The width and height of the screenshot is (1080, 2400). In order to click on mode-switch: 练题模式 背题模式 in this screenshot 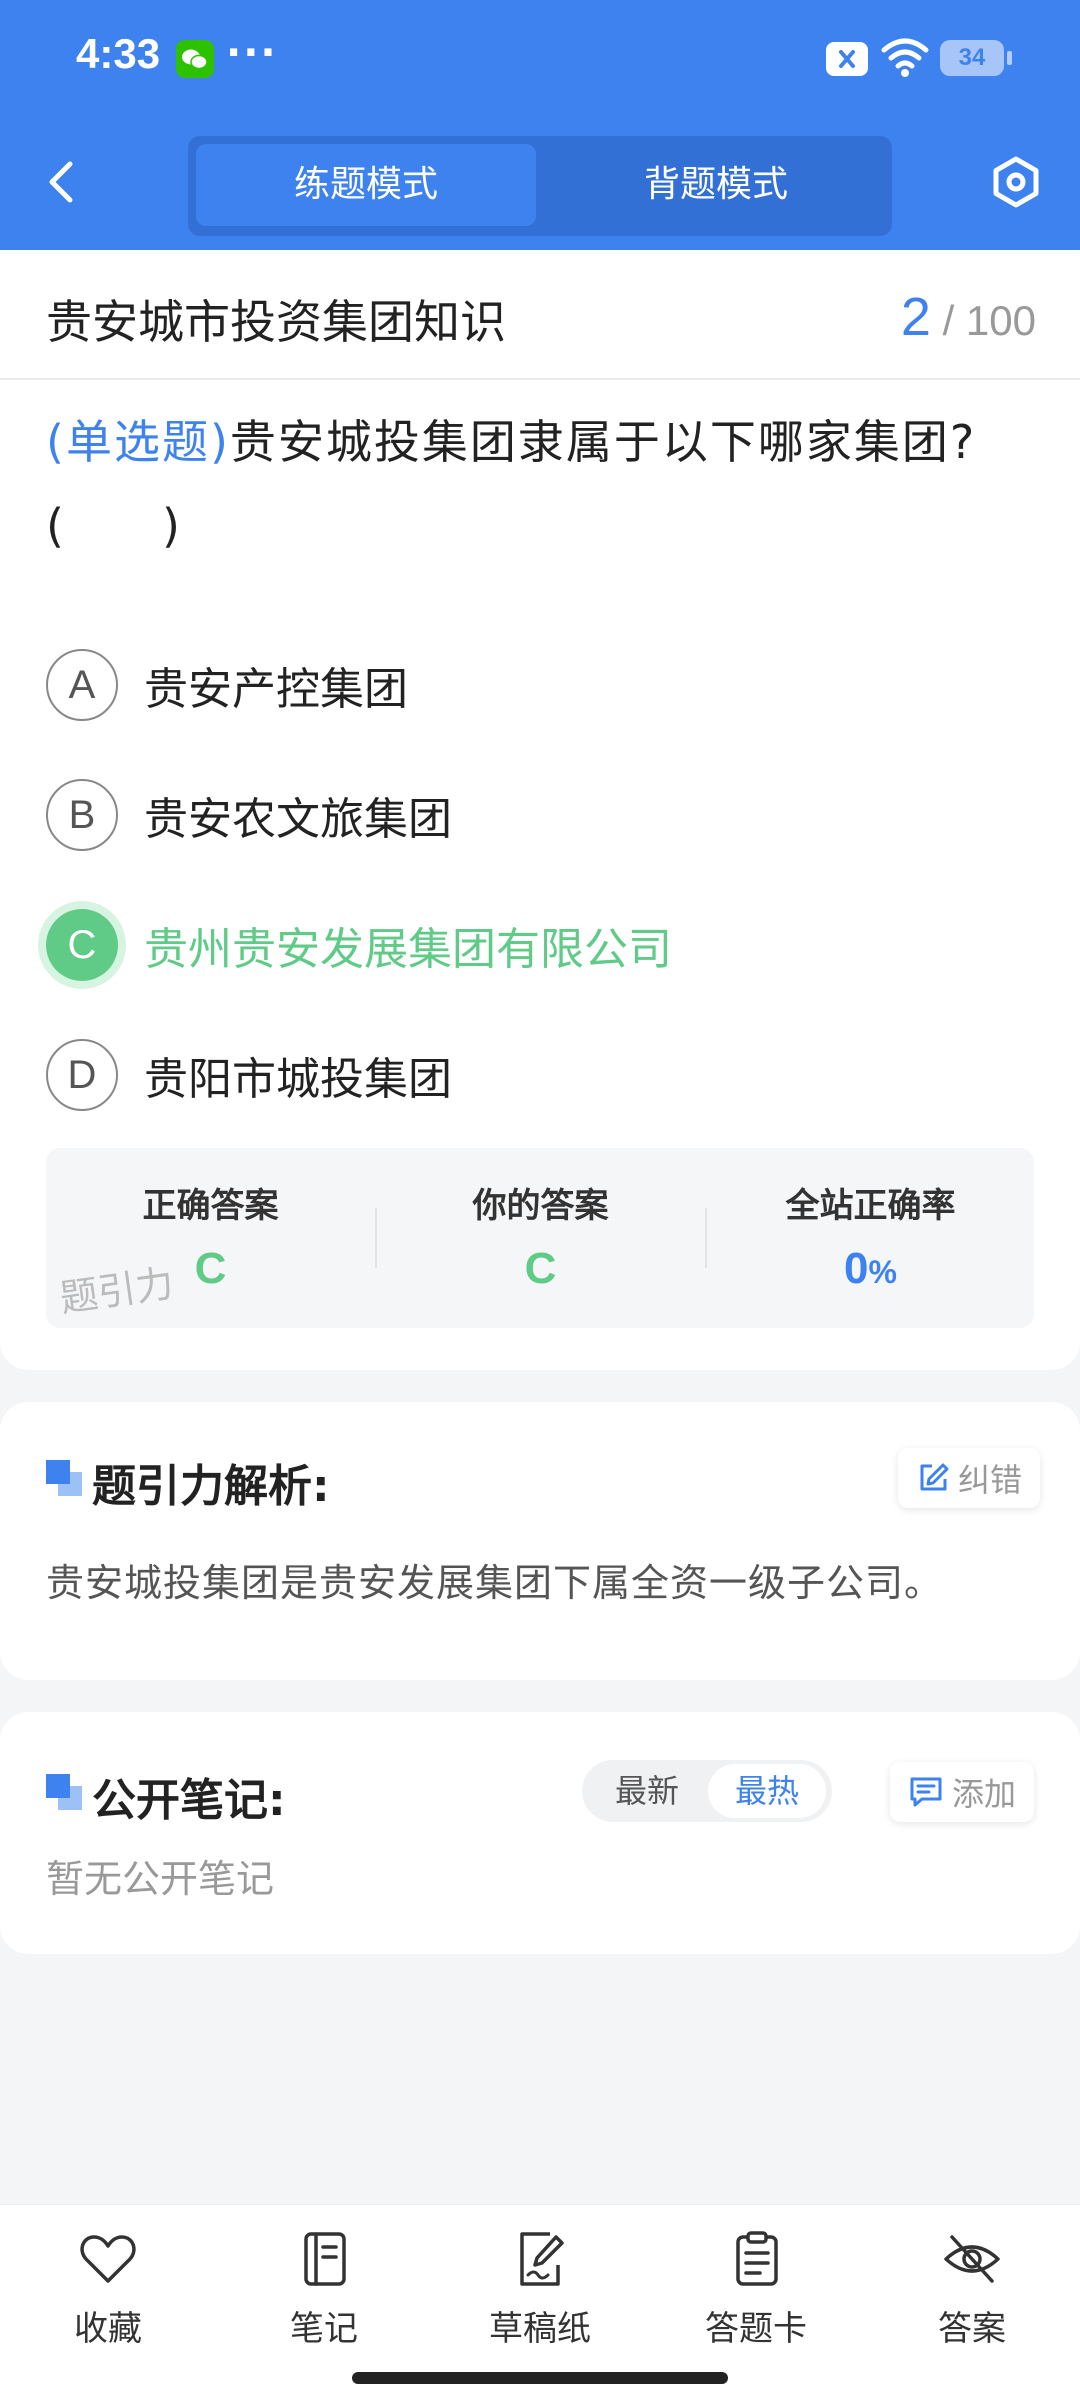, I will do `click(540, 186)`.